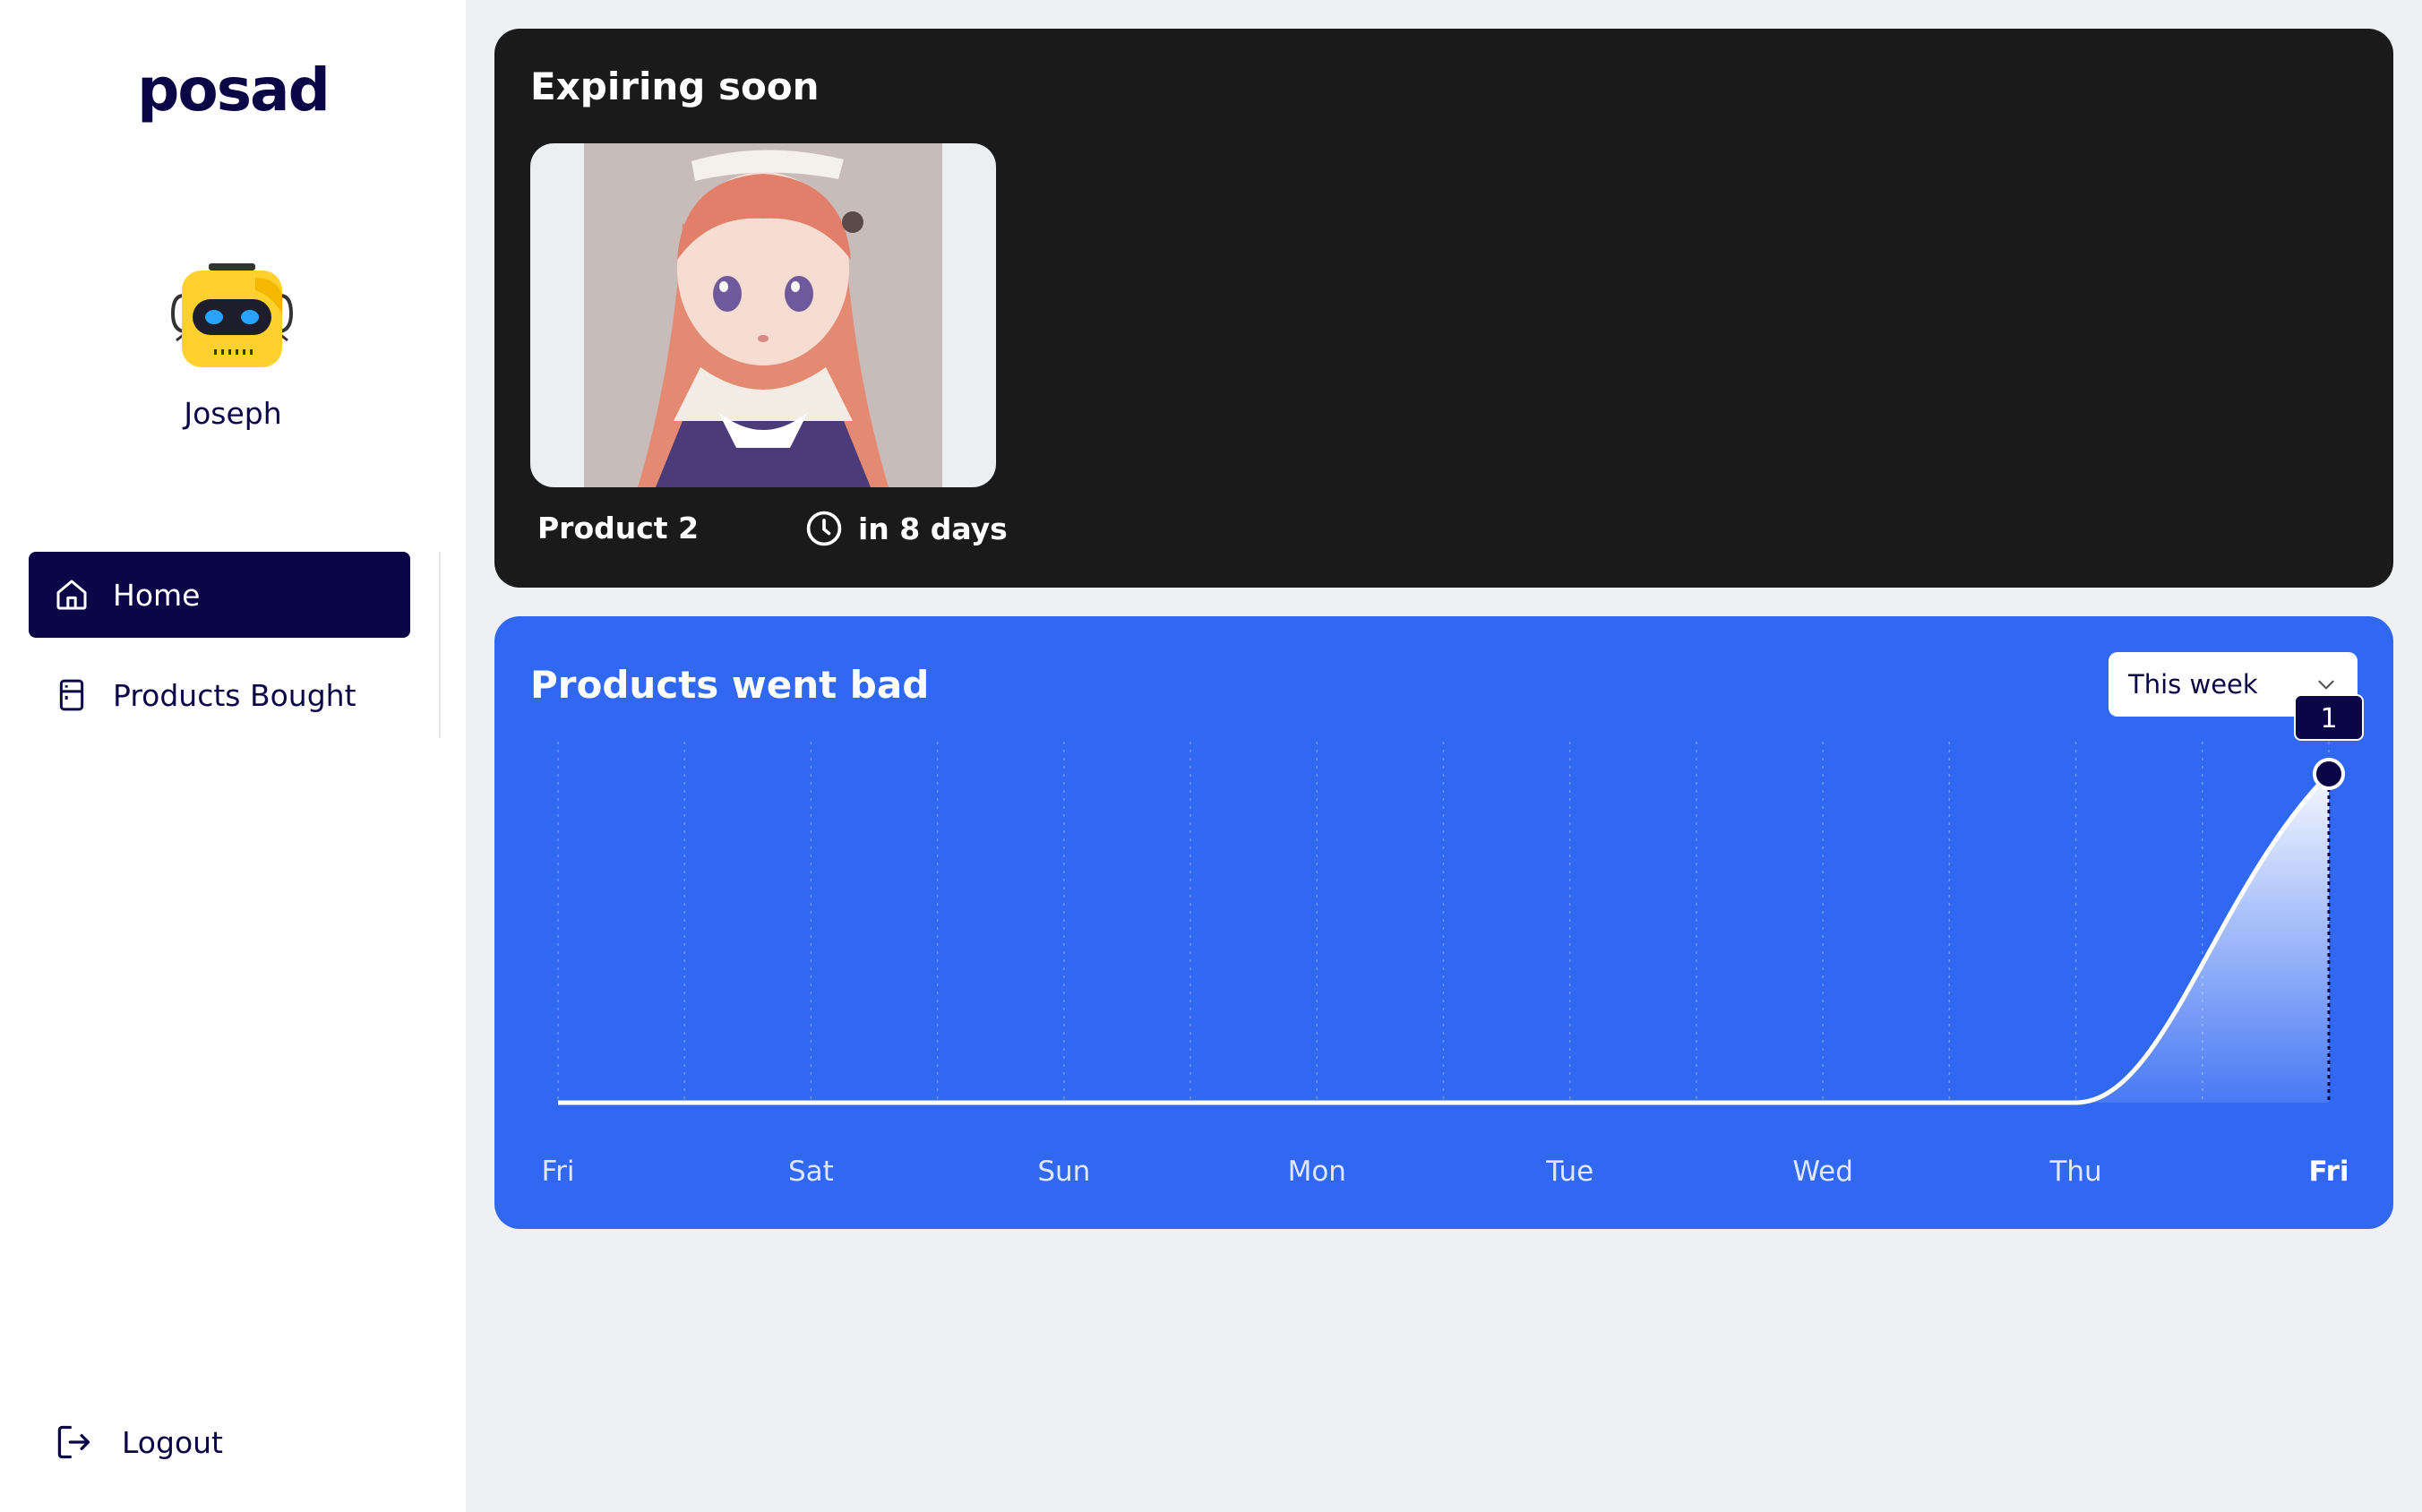 Image resolution: width=2422 pixels, height=1512 pixels. Describe the element at coordinates (173, 1442) in the screenshot. I see `logout-label: Logout` at that location.